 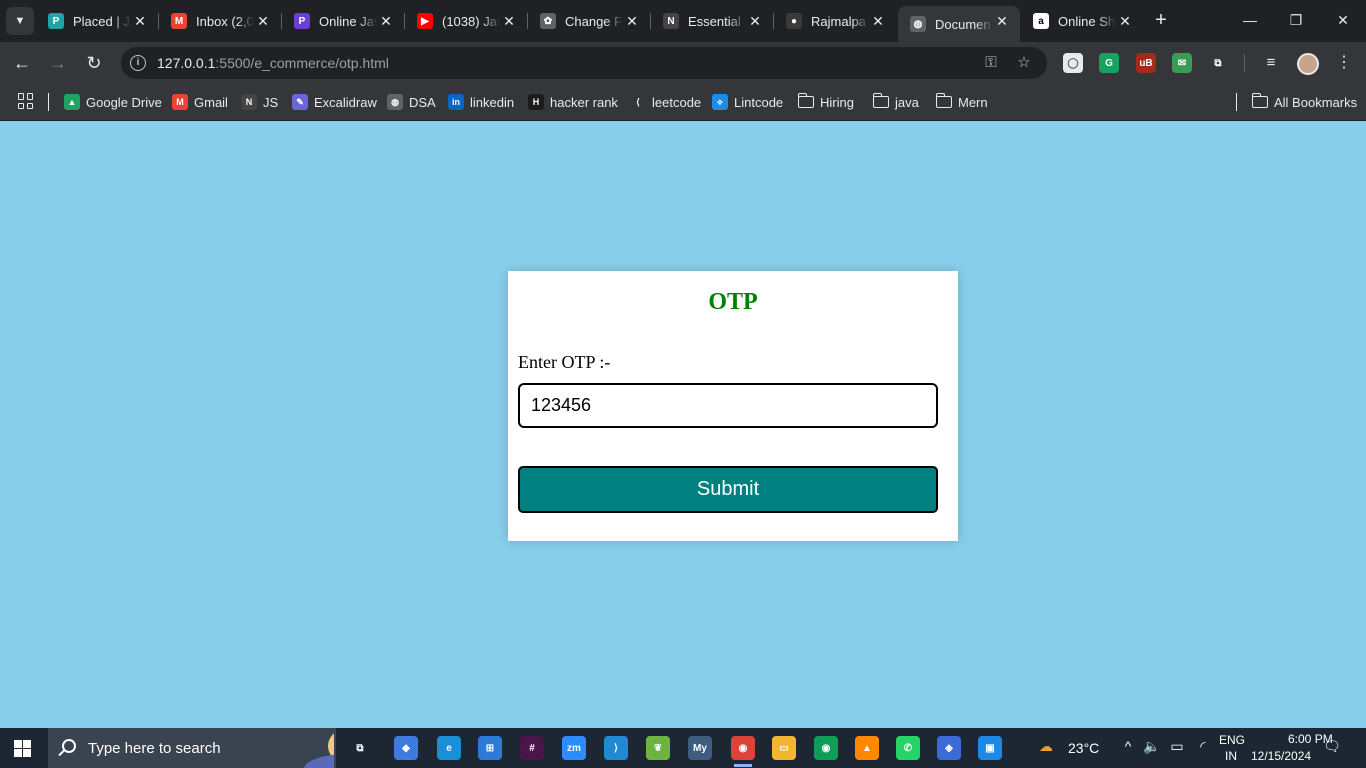 What do you see at coordinates (907, 102) in the screenshot?
I see `bookmark-label: java` at bounding box center [907, 102].